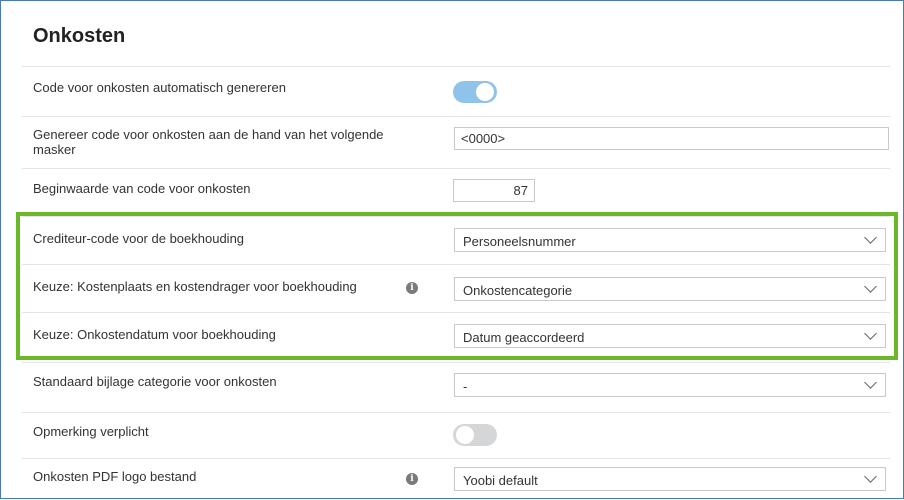 Image resolution: width=904 pixels, height=500 pixels. Describe the element at coordinates (154, 334) in the screenshot. I see `setting-label: Keuze: Onkostendatum voor boekhouding` at that location.